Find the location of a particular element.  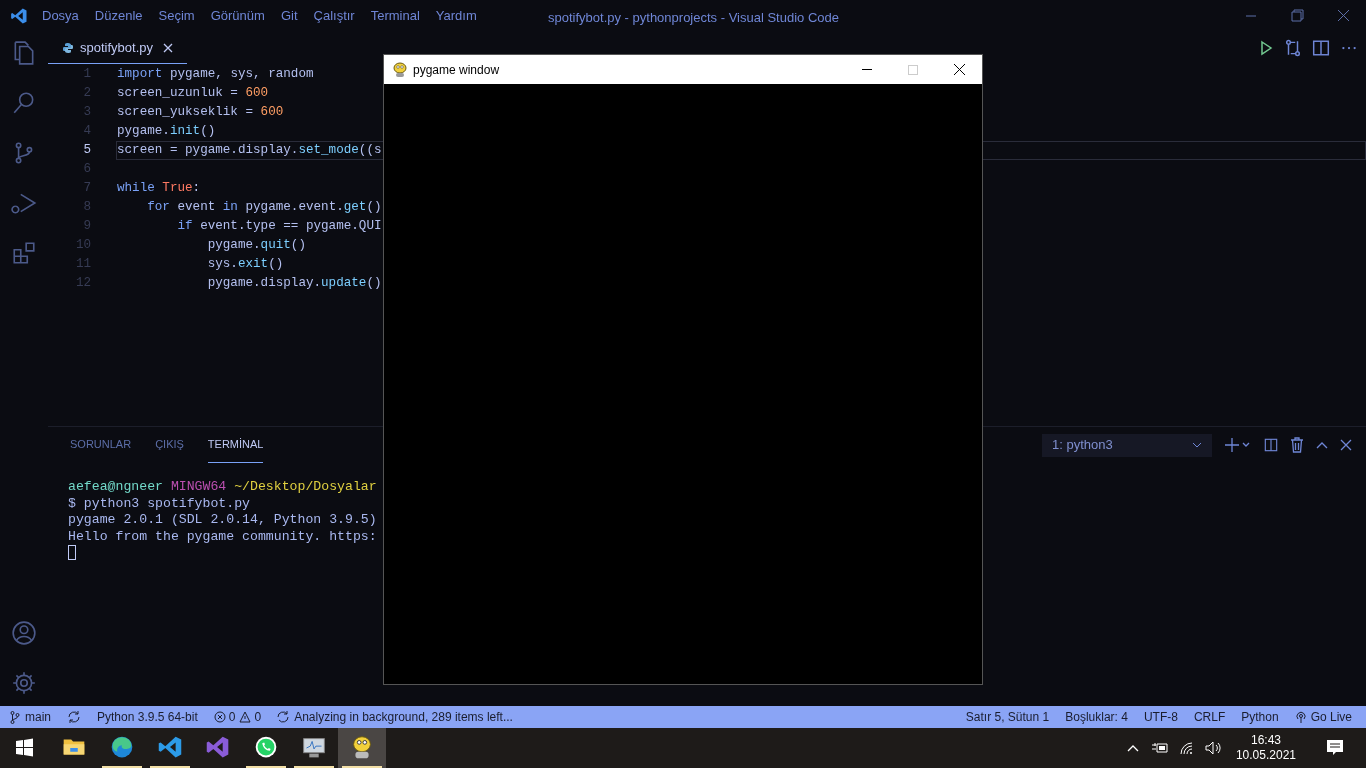

battery-icon is located at coordinates (1159, 748).